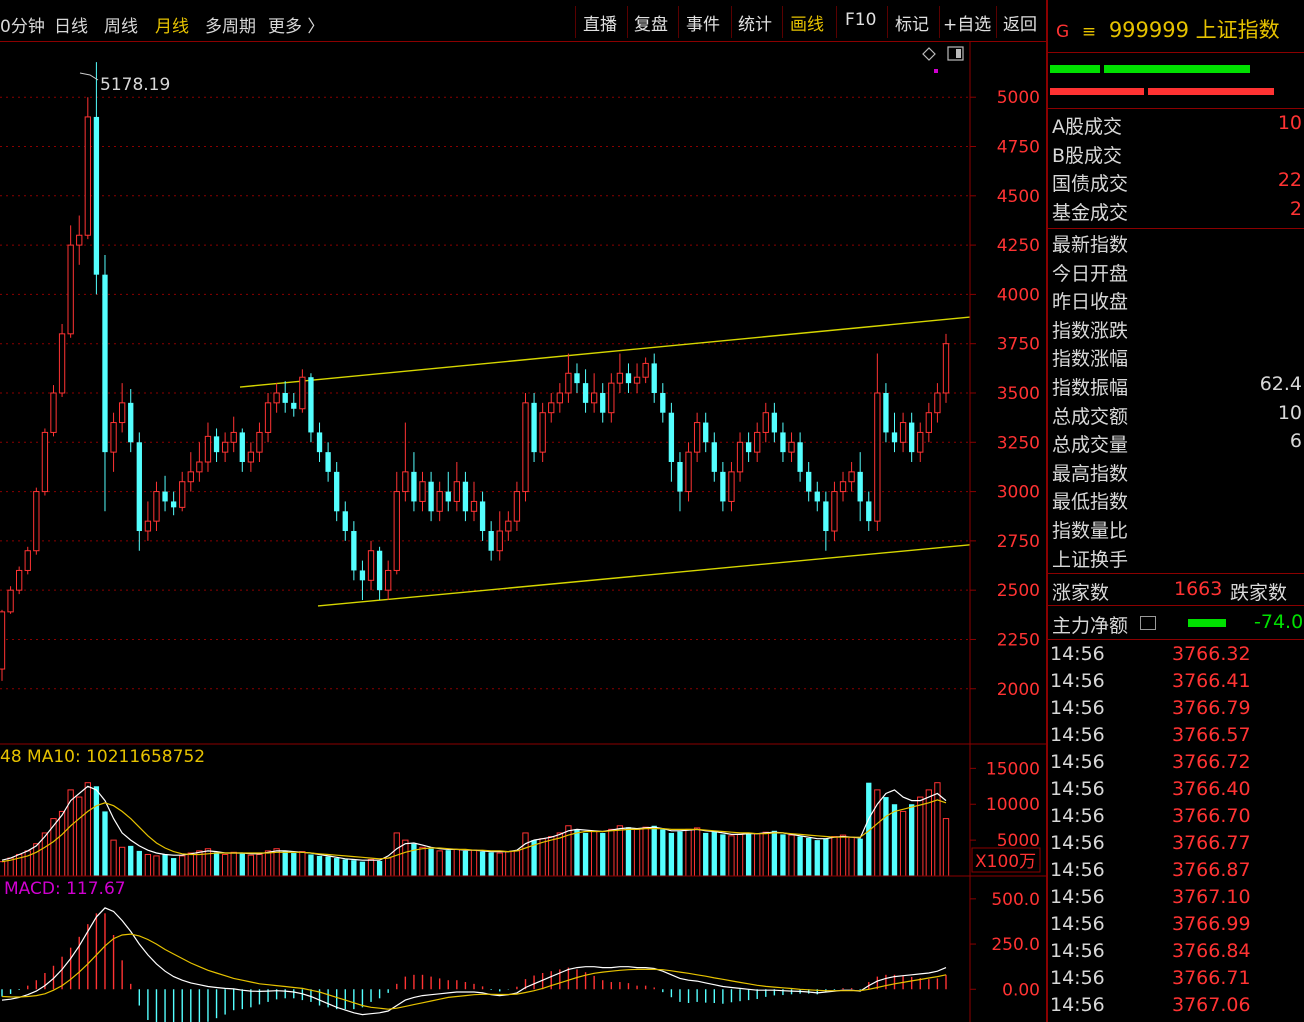 The width and height of the screenshot is (1304, 1022). I want to click on panel-title: G ≡ 999999 上证指数, so click(1168, 29).